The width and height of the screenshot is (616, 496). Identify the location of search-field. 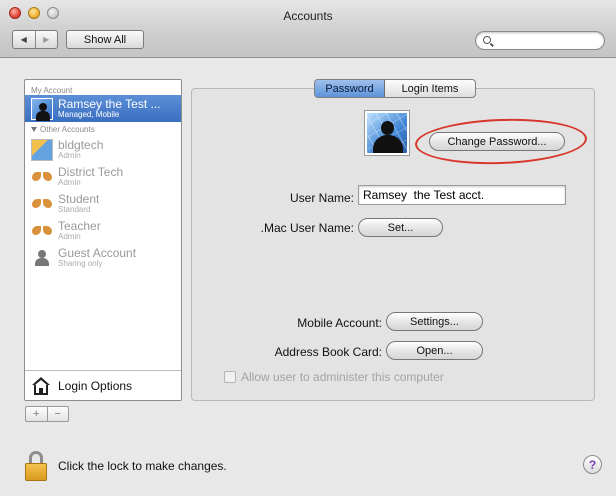
(540, 40).